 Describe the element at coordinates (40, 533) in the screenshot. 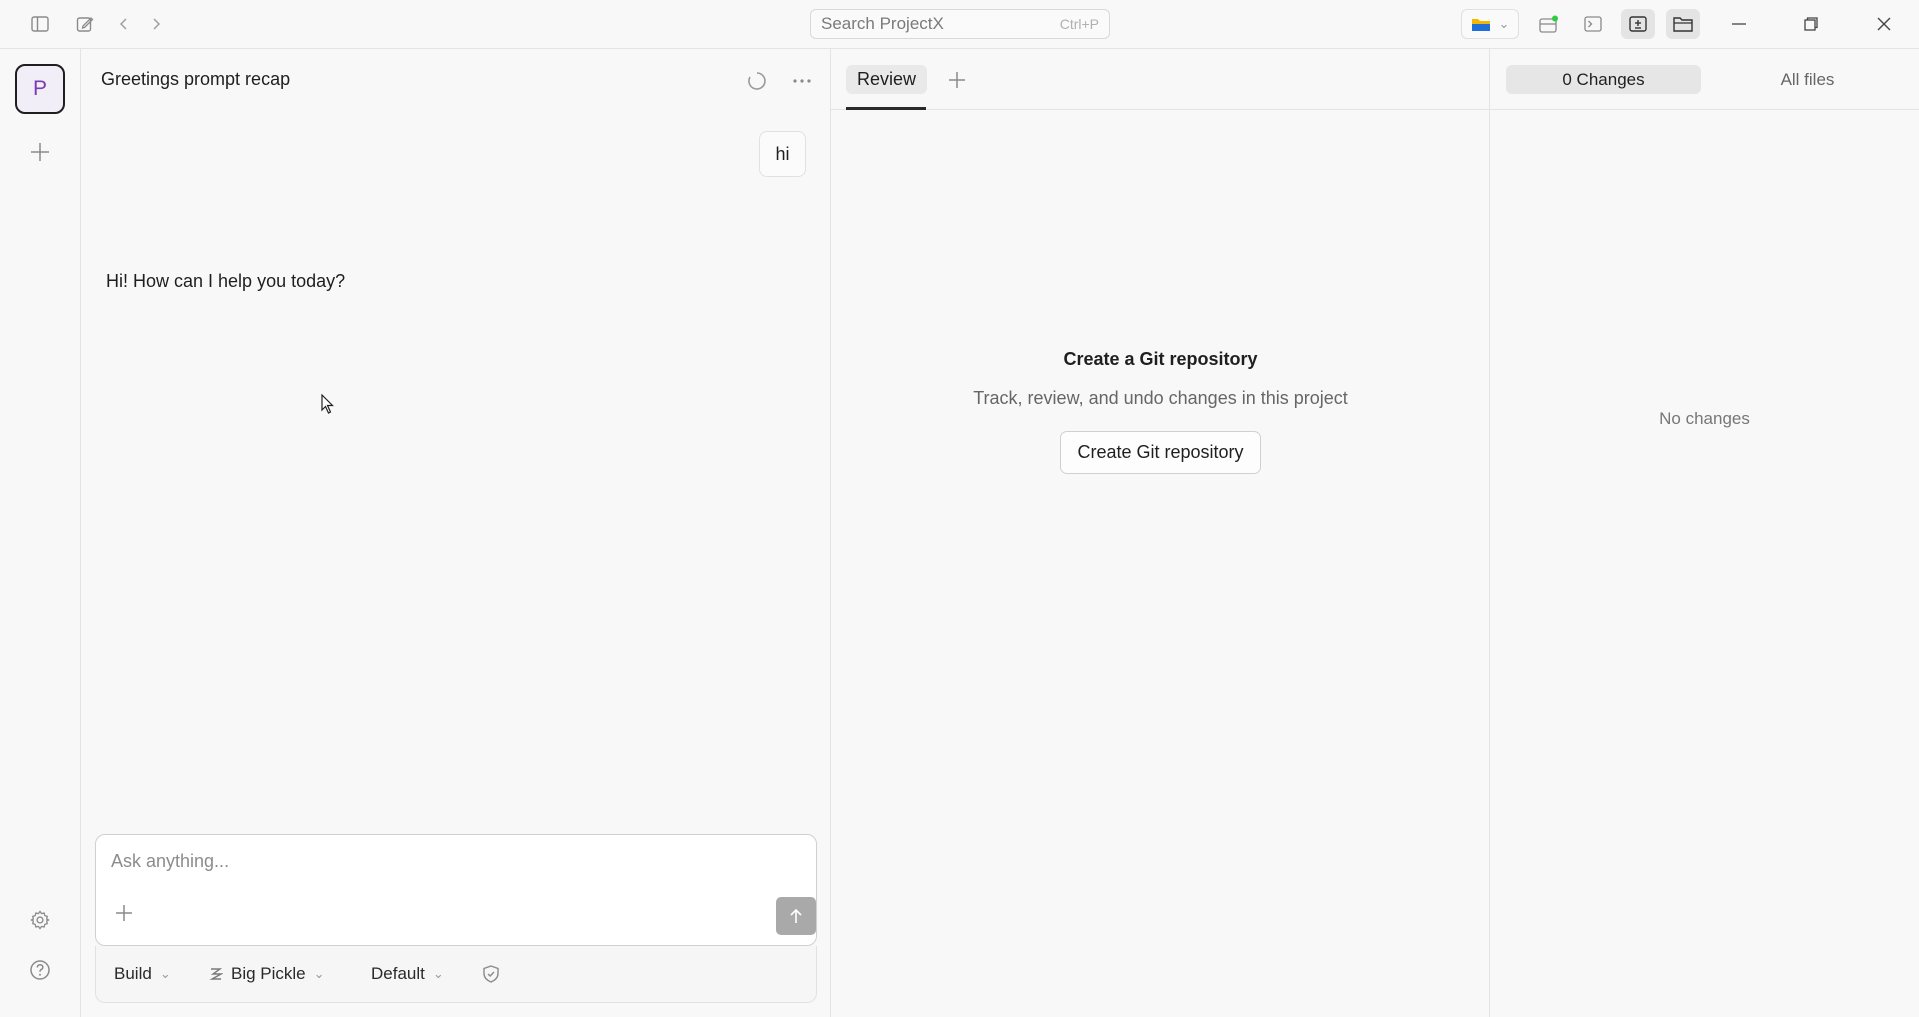

I see `project-rail: P` at that location.